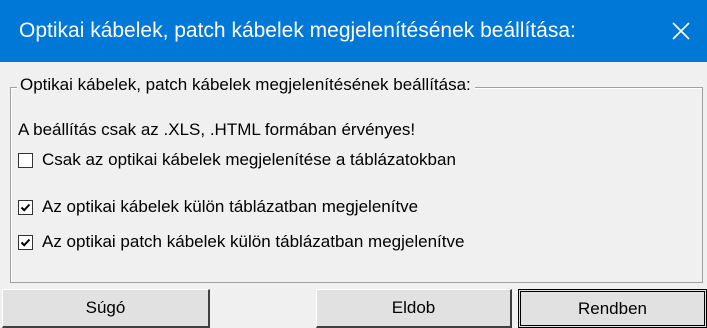 The width and height of the screenshot is (707, 328). I want to click on checkbox-unchecked, so click(25, 160).